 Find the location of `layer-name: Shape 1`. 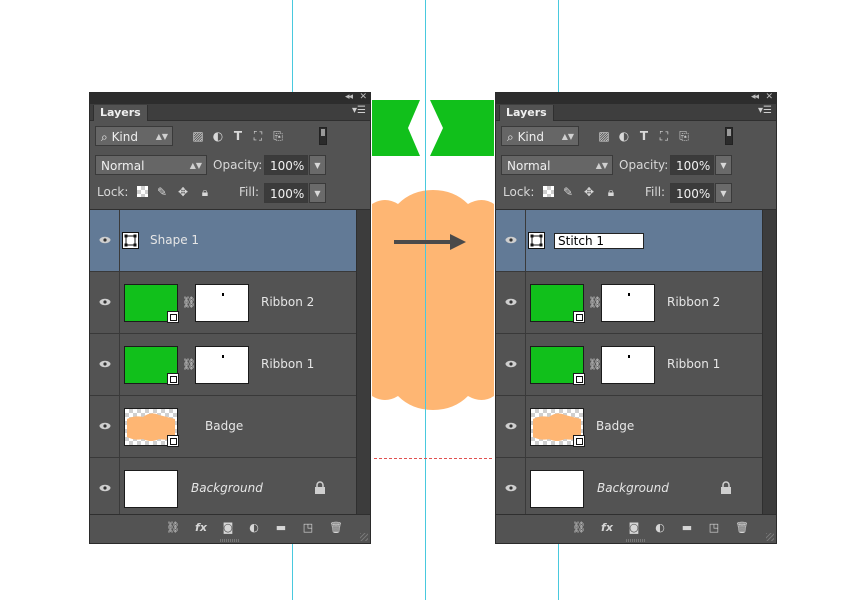

layer-name: Shape 1 is located at coordinates (174, 240).